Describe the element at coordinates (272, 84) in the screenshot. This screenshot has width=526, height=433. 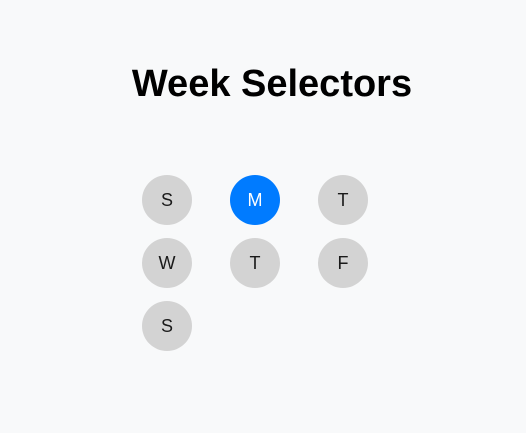
I see `page-title: Week Selectors` at that location.